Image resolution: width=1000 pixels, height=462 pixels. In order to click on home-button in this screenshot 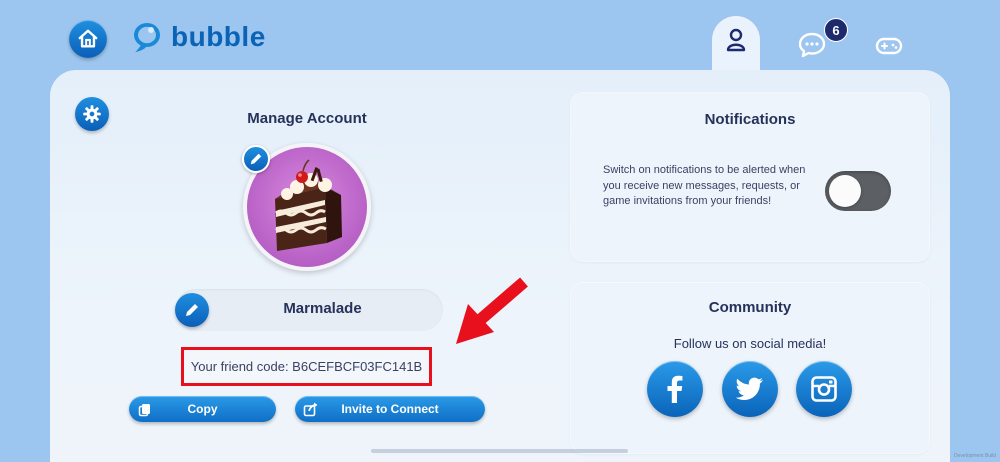, I will do `click(88, 39)`.